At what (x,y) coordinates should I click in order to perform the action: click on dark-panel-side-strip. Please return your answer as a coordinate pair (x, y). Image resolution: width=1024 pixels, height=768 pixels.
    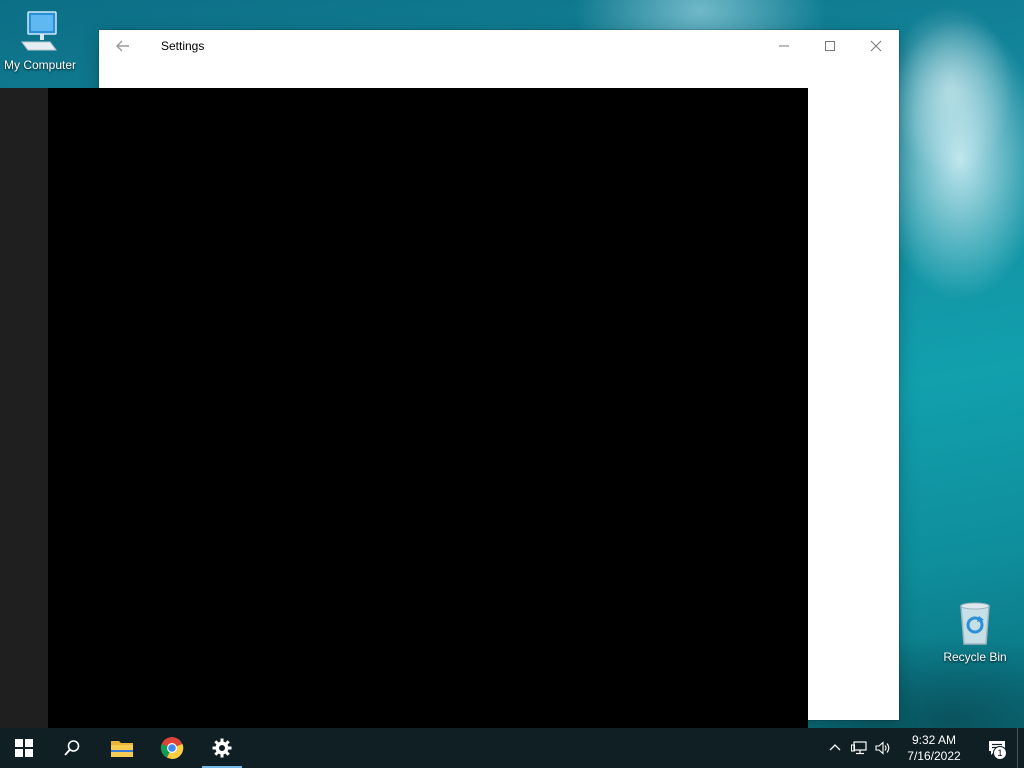
    Looking at the image, I should click on (24, 408).